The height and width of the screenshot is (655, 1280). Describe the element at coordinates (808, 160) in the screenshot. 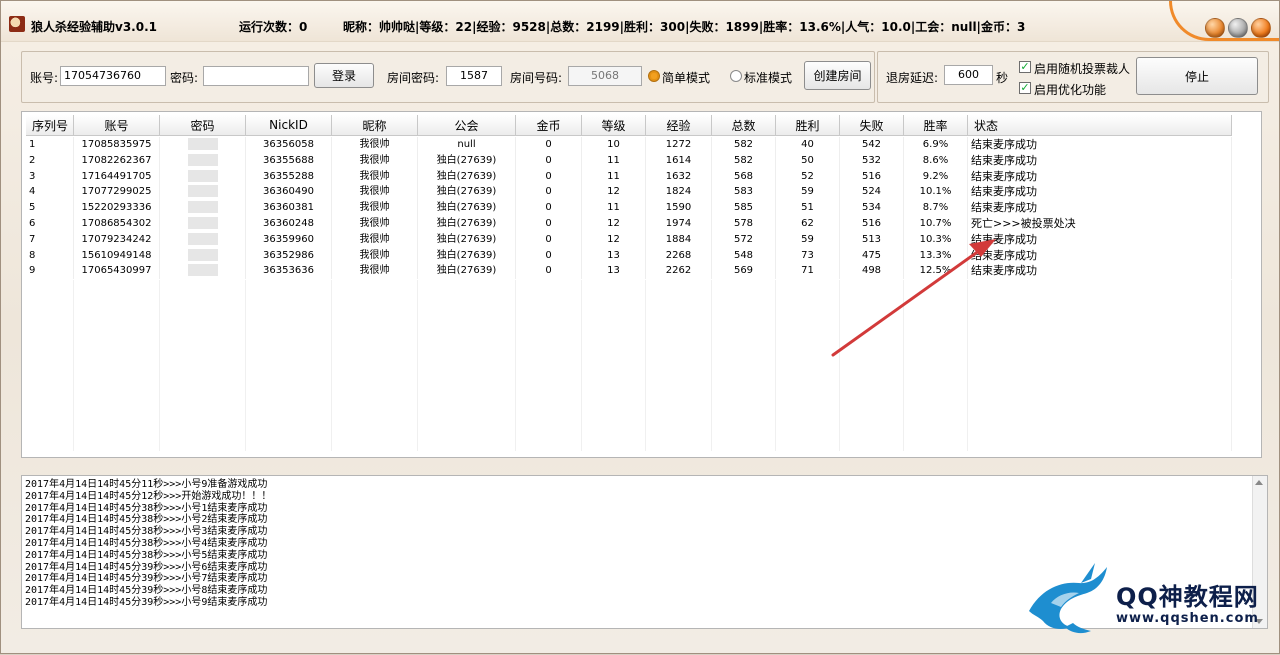

I see `table-cell: 50` at that location.